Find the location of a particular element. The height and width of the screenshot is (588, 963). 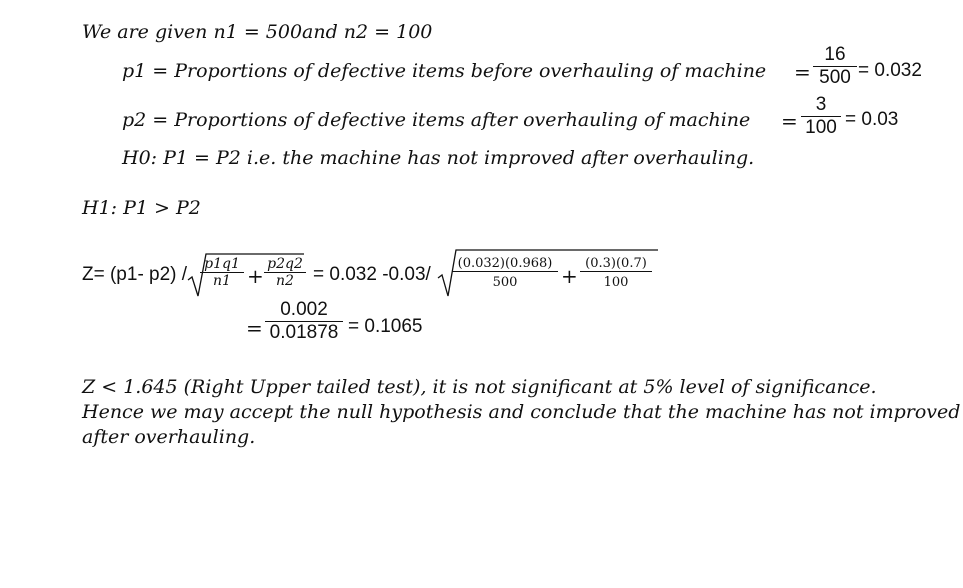

z-final-fraction: 0.002 0.01878 is located at coordinates (304, 321).